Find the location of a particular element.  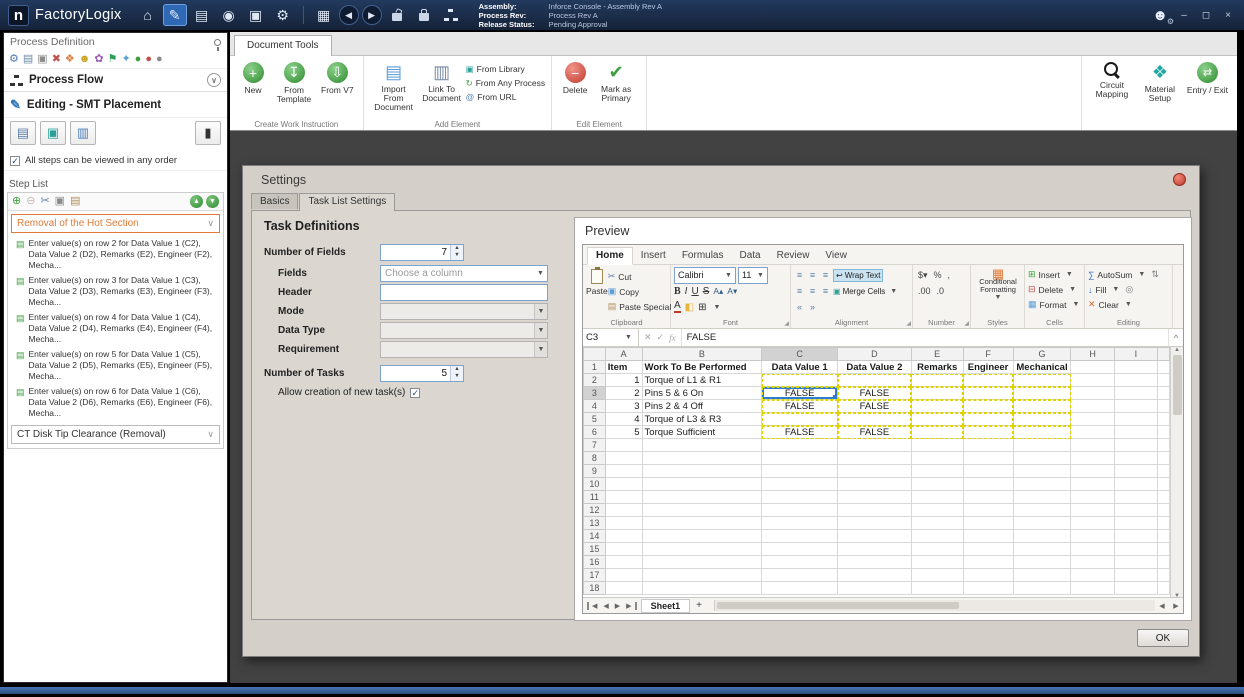

cell-B6: Torque Sufficient is located at coordinates (702, 432).